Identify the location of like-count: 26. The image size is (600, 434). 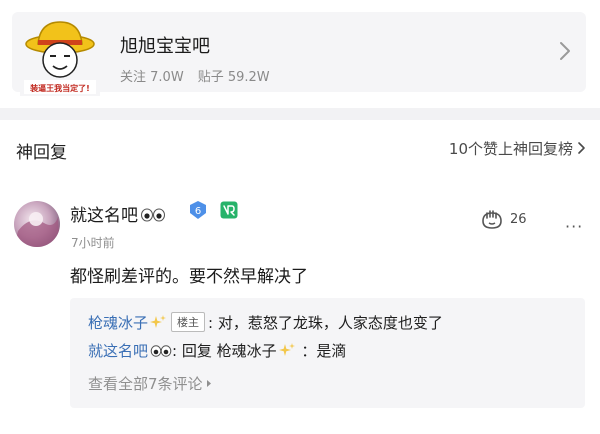
(518, 219).